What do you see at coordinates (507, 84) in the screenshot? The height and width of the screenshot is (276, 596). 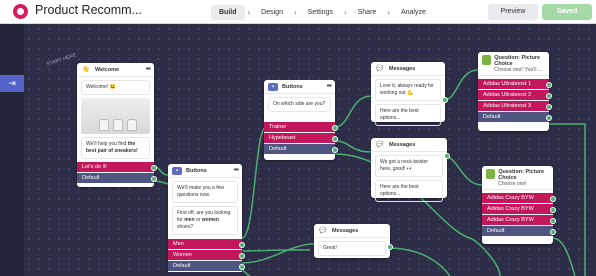 I see `option-label: Adidas Ultraboost 1` at bounding box center [507, 84].